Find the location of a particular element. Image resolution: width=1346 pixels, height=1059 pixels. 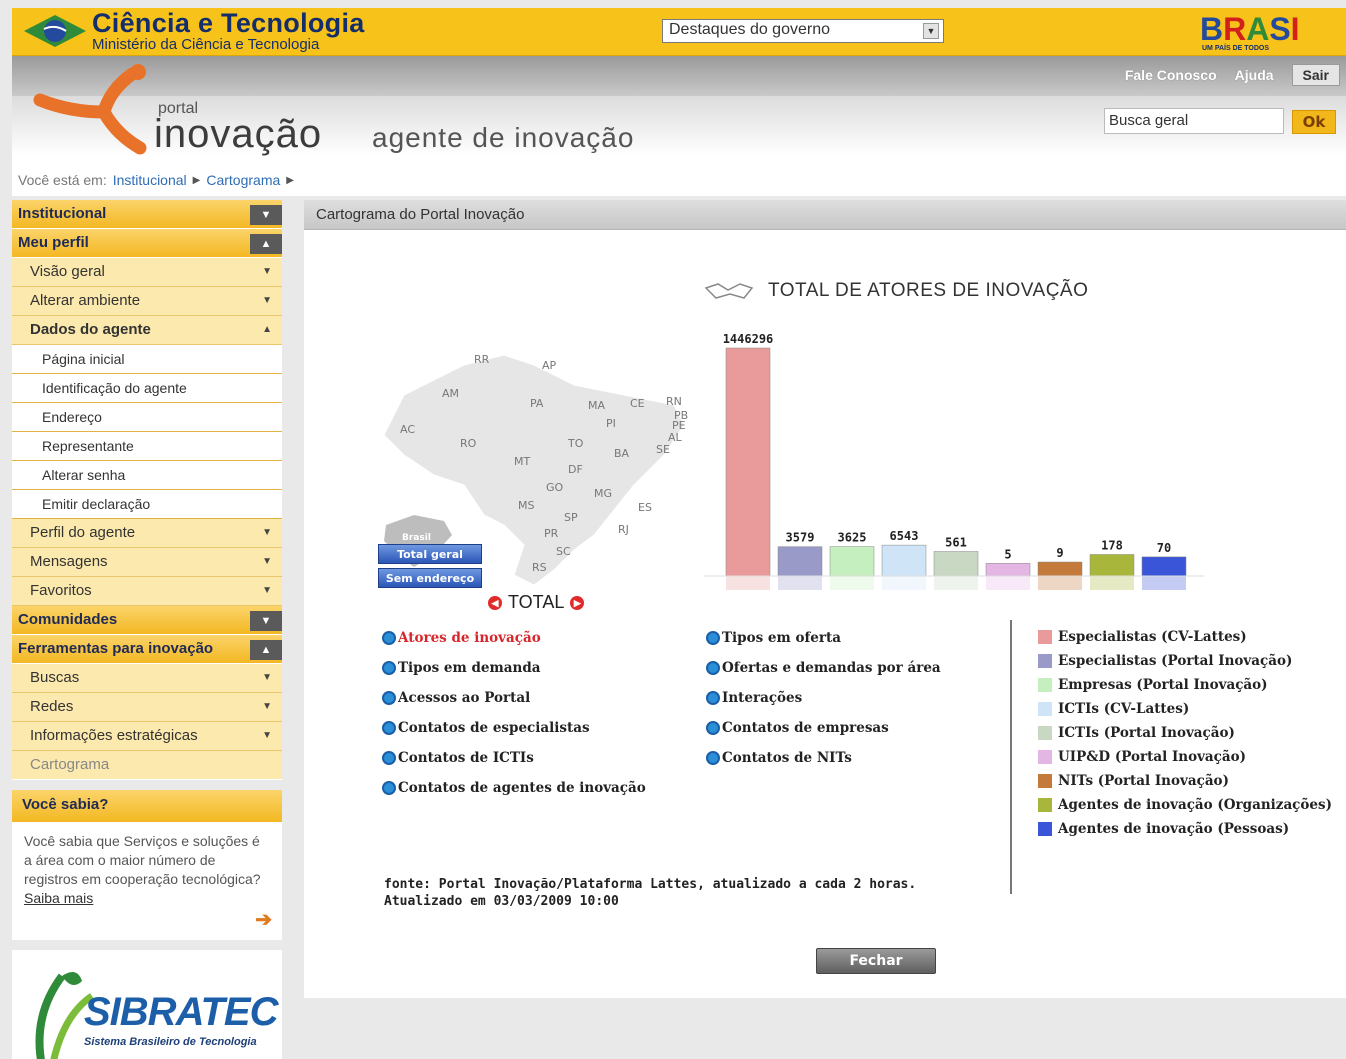

map-state-al: AL is located at coordinates (675, 437).